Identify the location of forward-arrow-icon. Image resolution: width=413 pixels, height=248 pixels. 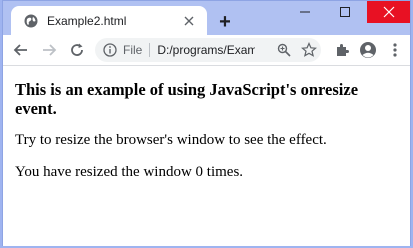
(50, 50).